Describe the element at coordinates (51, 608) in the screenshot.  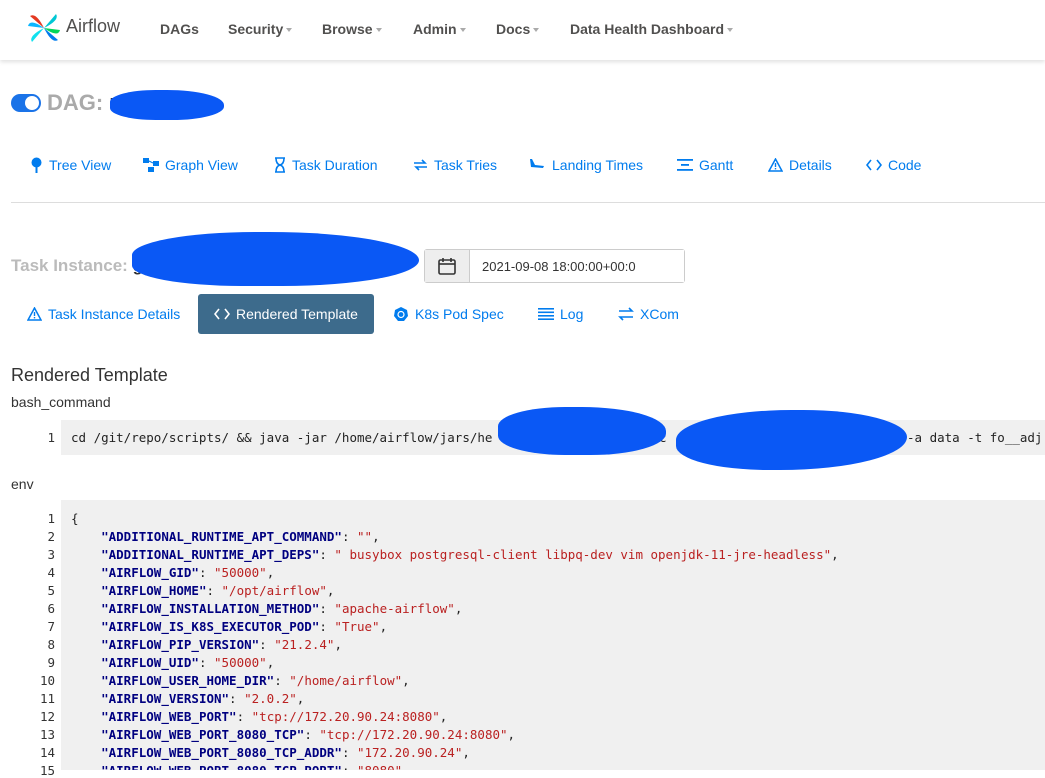
I see `line-number: 6` at that location.